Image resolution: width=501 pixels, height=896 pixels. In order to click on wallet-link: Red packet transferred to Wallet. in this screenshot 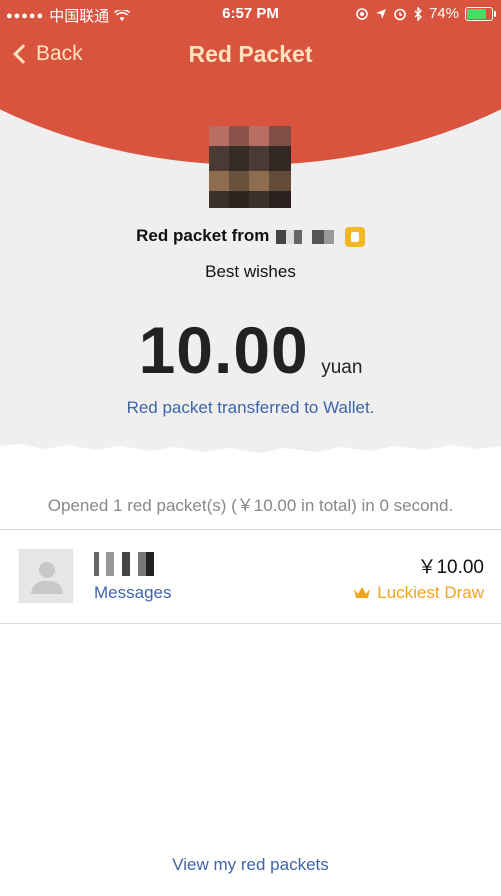, I will do `click(250, 408)`.